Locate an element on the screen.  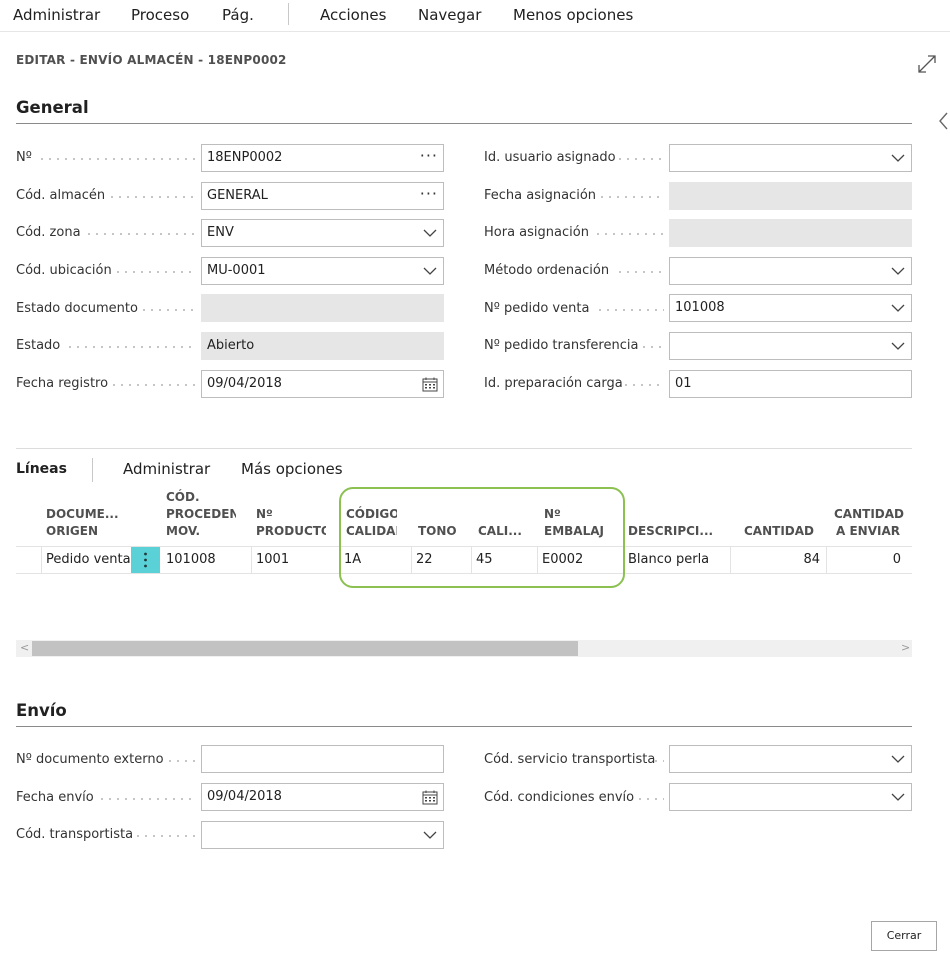
cod-almacen-value: GENERAL is located at coordinates (237, 195).